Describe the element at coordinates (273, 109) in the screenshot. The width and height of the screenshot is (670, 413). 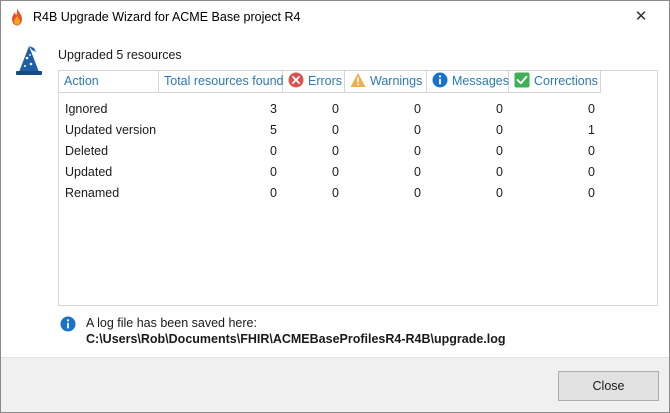
I see `cell-total: 3` at that location.